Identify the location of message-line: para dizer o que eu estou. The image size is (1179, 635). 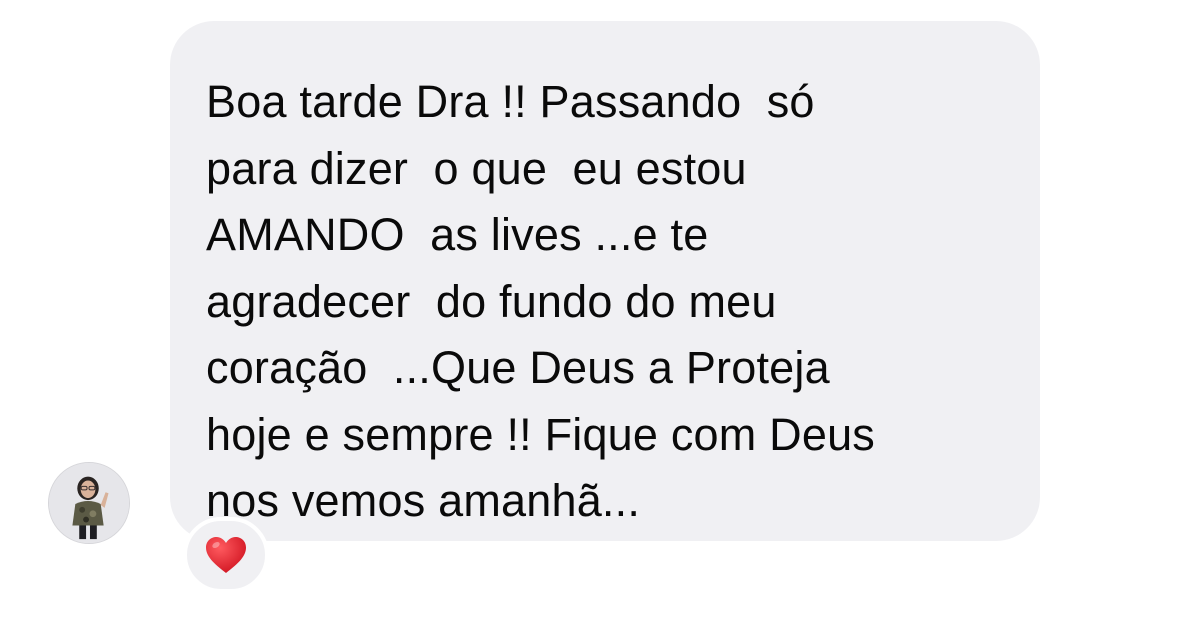
(476, 168).